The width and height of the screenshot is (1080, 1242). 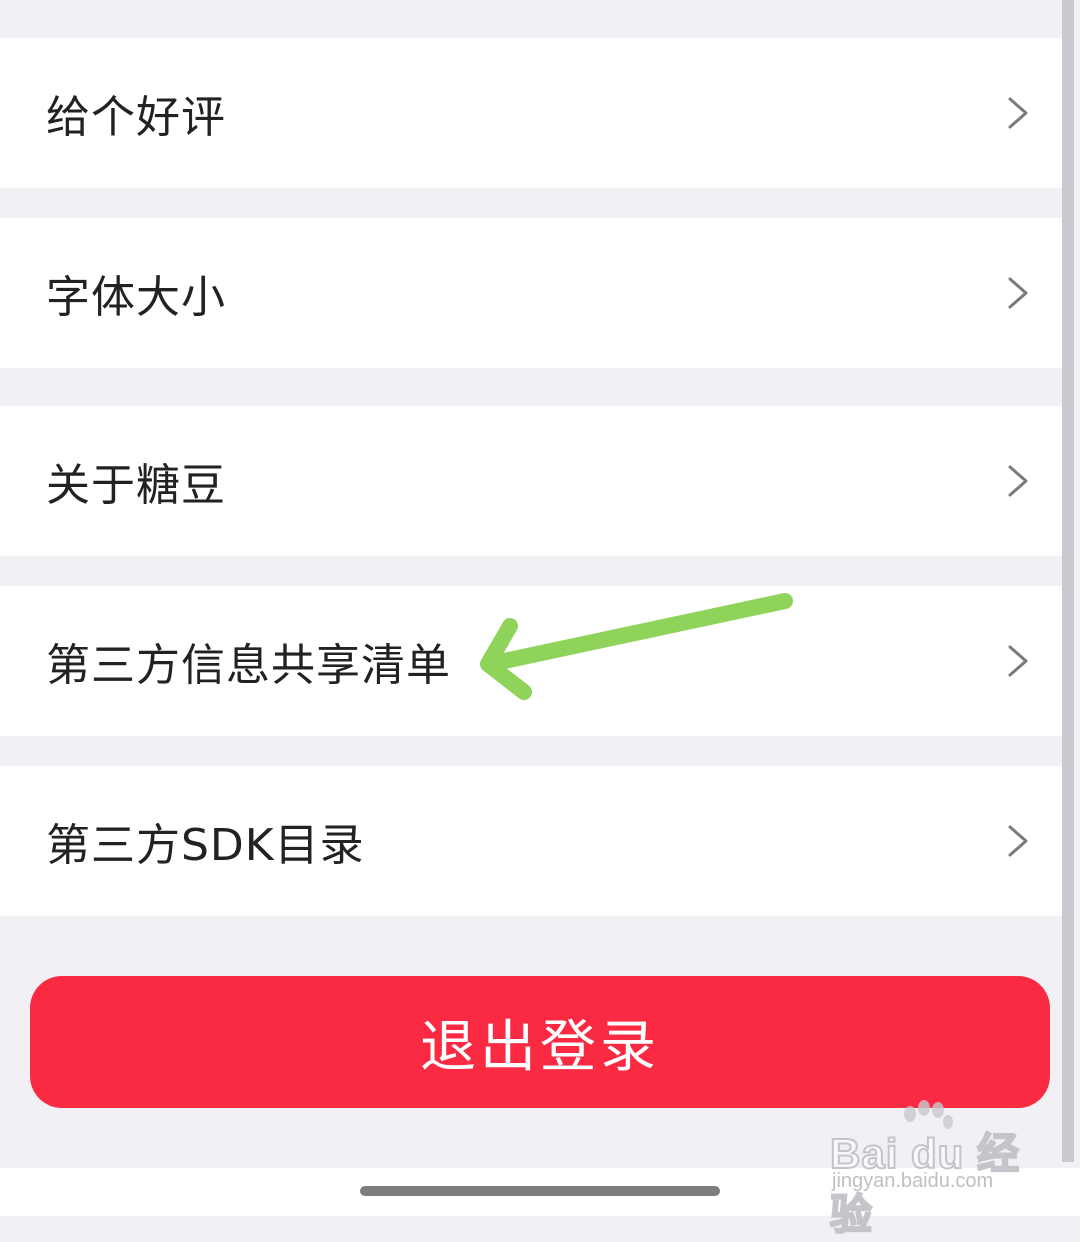 I want to click on menu-item-third-party-info-sharing: 第三方信息共享清单, so click(x=531, y=661).